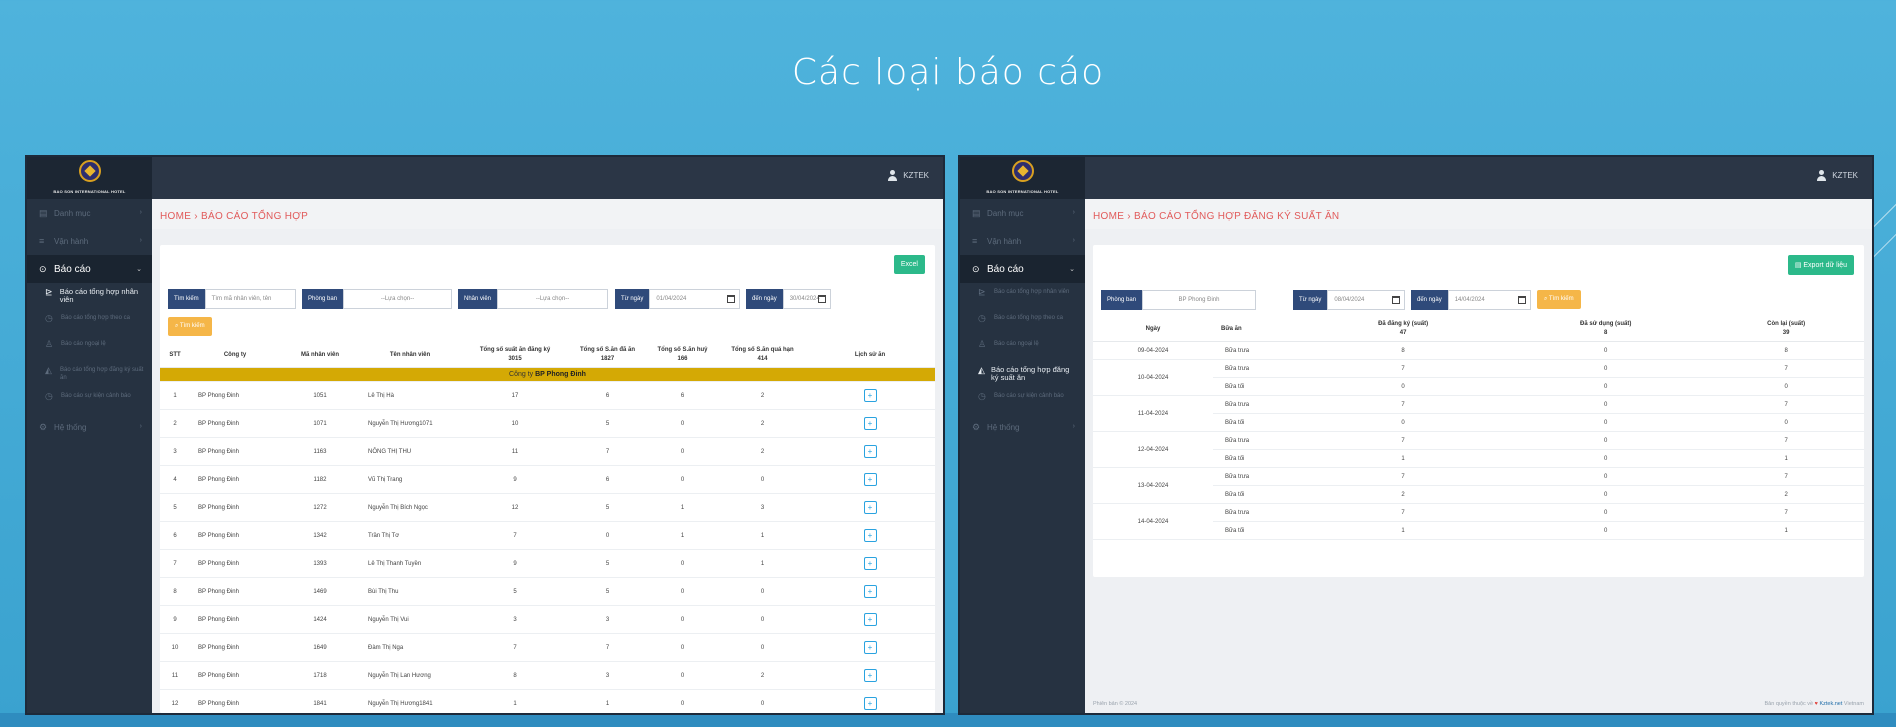  I want to click on table-row: 3 BP Phong Đinh 1163 NÔNG THỊ THU 11 7 0 2 +, so click(547, 451).